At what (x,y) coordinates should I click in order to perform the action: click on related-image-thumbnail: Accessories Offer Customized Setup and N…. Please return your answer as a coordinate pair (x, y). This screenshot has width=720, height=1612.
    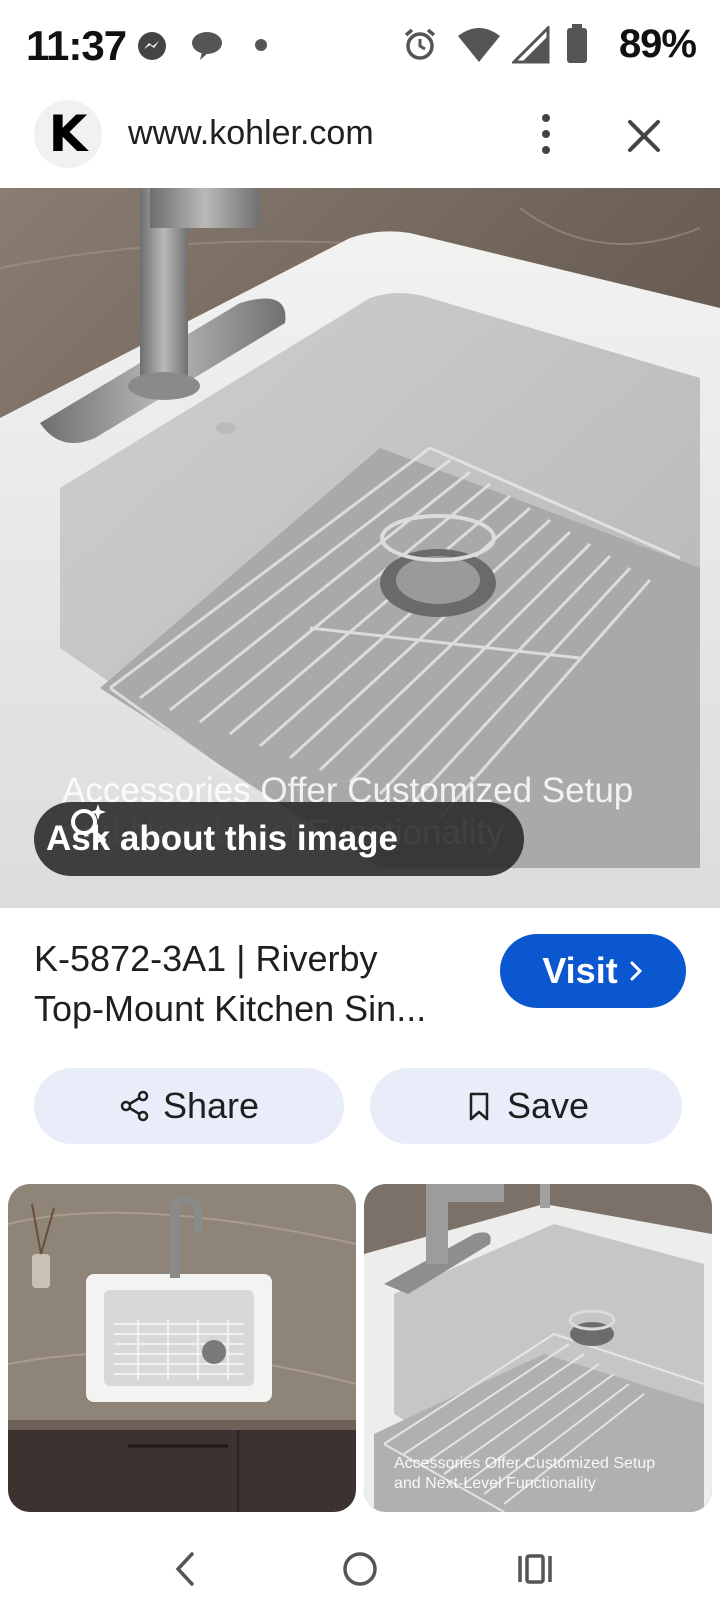
    Looking at the image, I should click on (538, 1348).